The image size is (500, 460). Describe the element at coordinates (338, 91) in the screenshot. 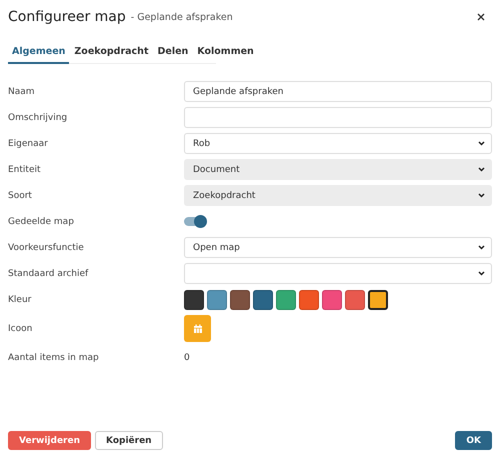

I see `text-field: Geplande afspraken` at that location.